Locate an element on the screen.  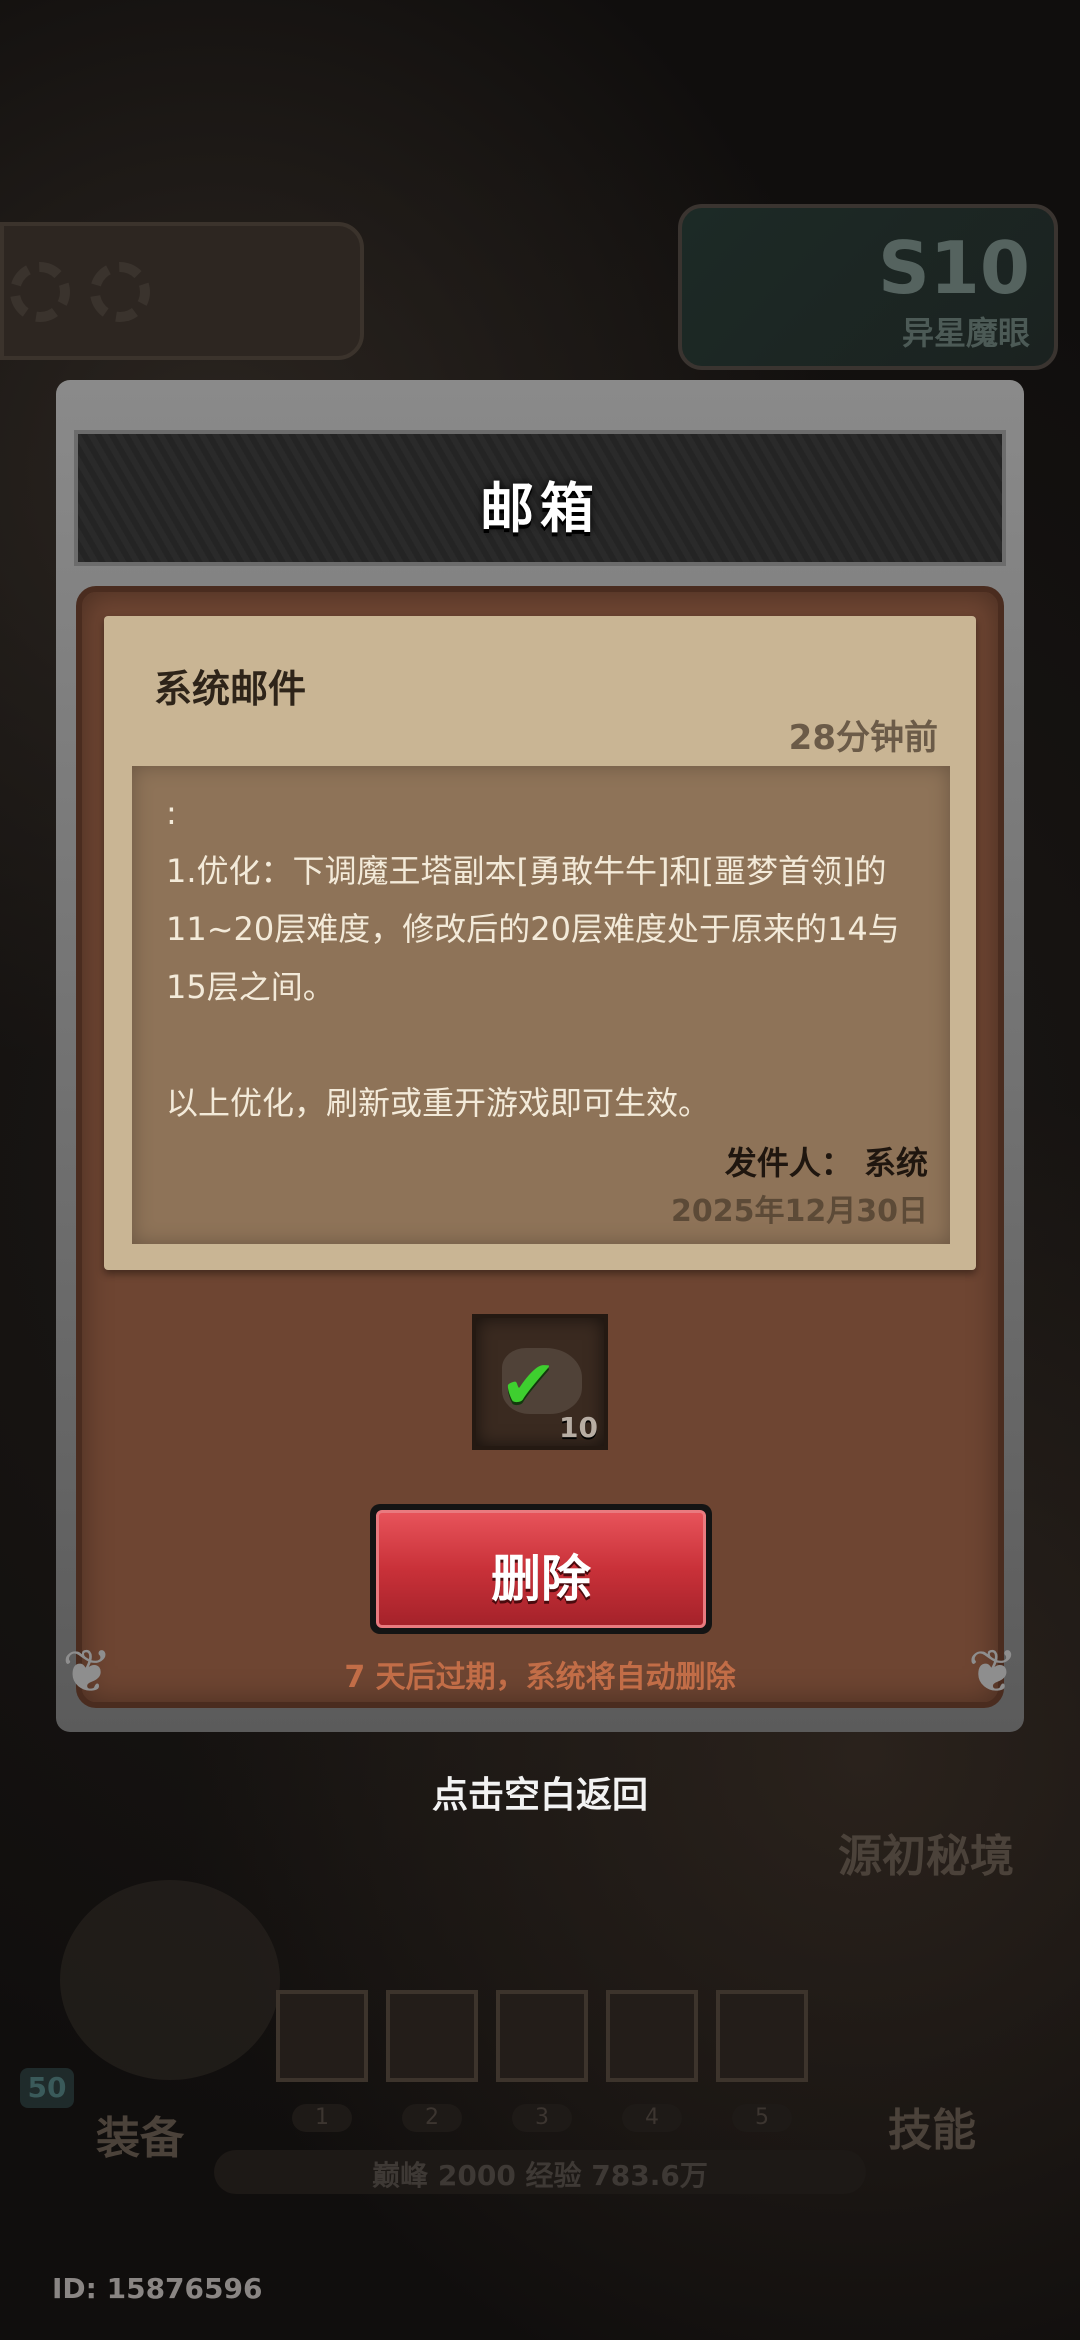
season-badge: S10 异星魔眼 is located at coordinates (868, 287).